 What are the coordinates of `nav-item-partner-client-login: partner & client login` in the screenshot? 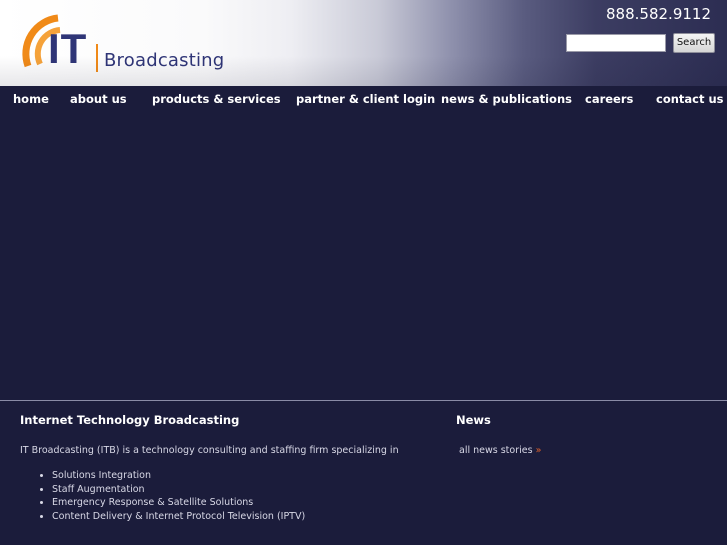 It's located at (365, 99).